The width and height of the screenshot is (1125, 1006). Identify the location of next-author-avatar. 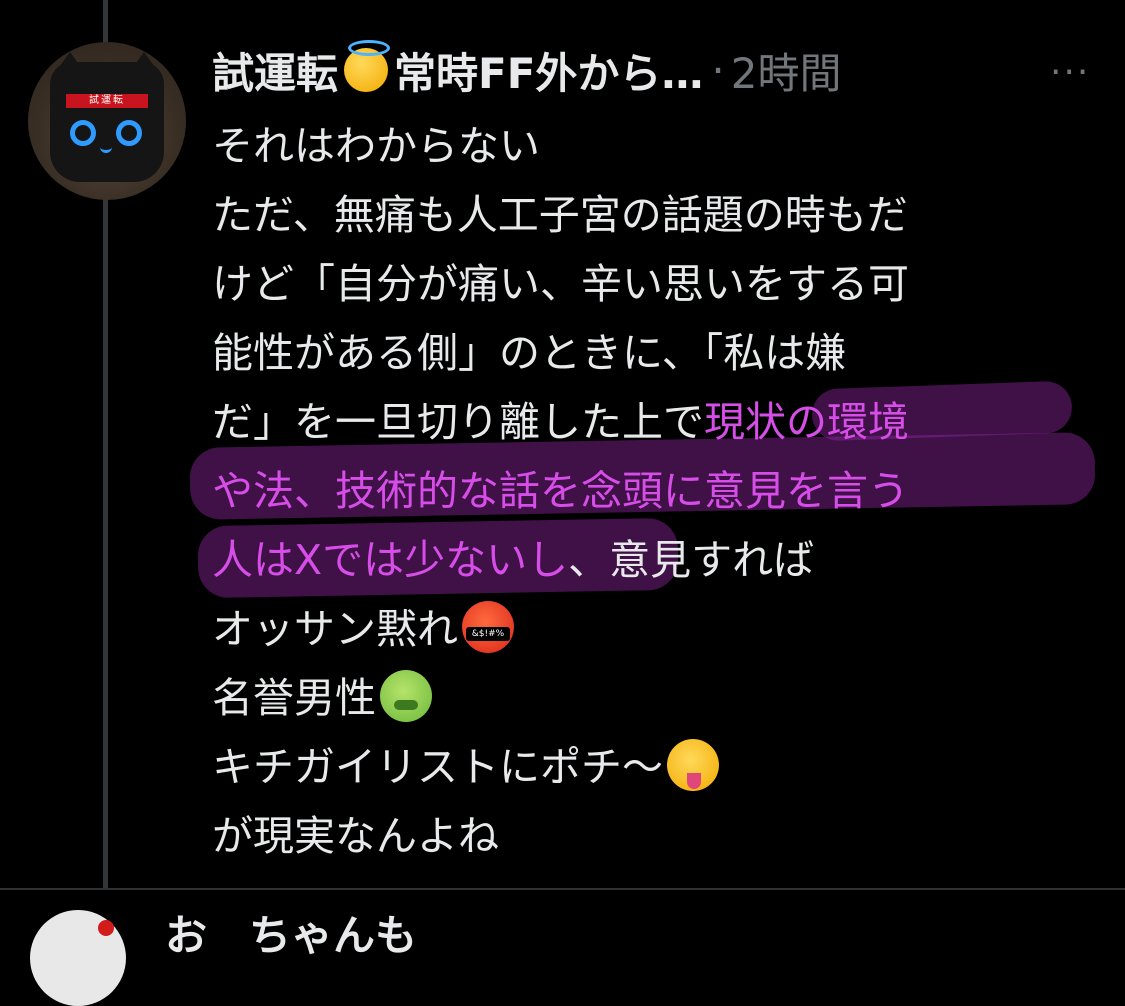
(78, 958).